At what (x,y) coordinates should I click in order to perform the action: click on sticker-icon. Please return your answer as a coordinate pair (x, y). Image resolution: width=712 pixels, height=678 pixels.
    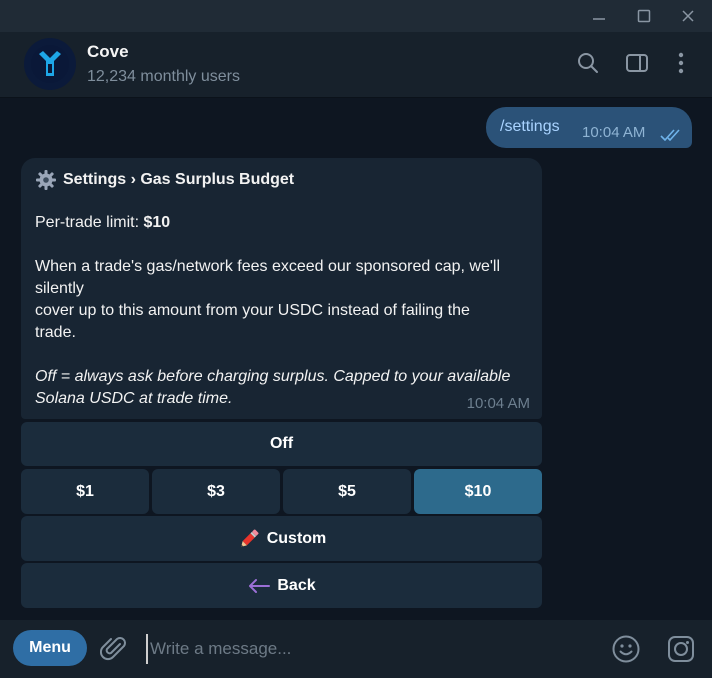
    Looking at the image, I should click on (681, 649).